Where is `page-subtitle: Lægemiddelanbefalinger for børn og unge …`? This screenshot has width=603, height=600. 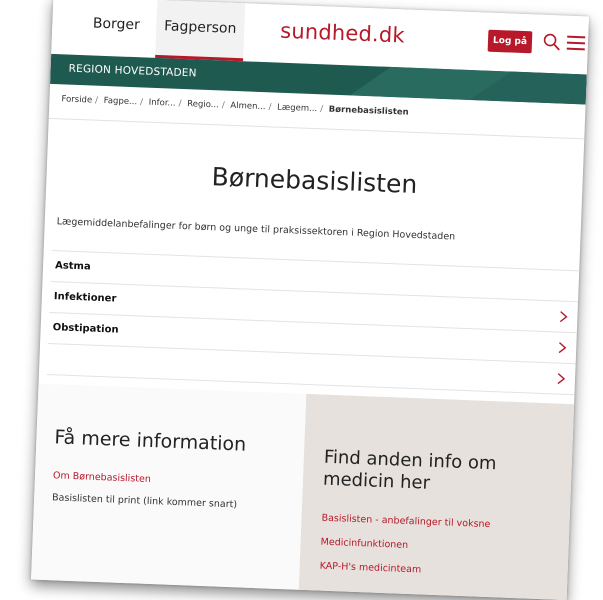 page-subtitle: Lægemiddelanbefalinger for børn og unge … is located at coordinates (256, 229).